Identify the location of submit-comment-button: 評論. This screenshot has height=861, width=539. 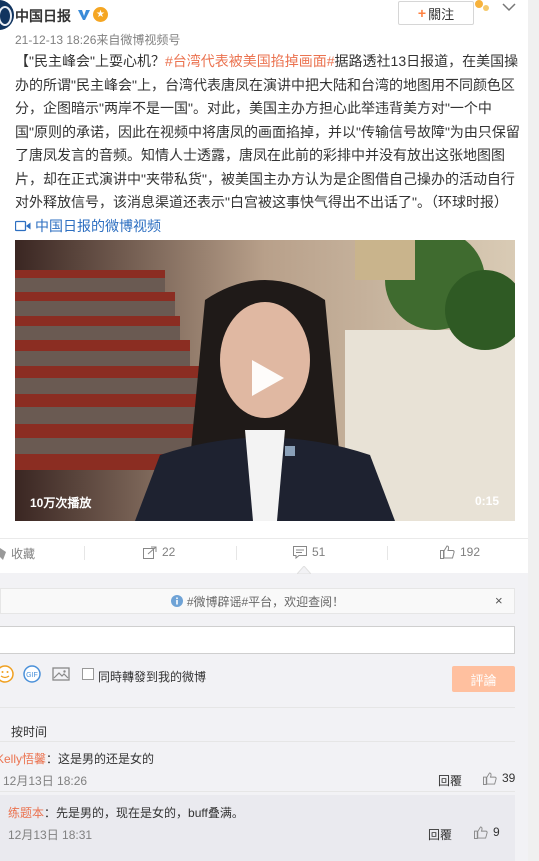
(483, 679).